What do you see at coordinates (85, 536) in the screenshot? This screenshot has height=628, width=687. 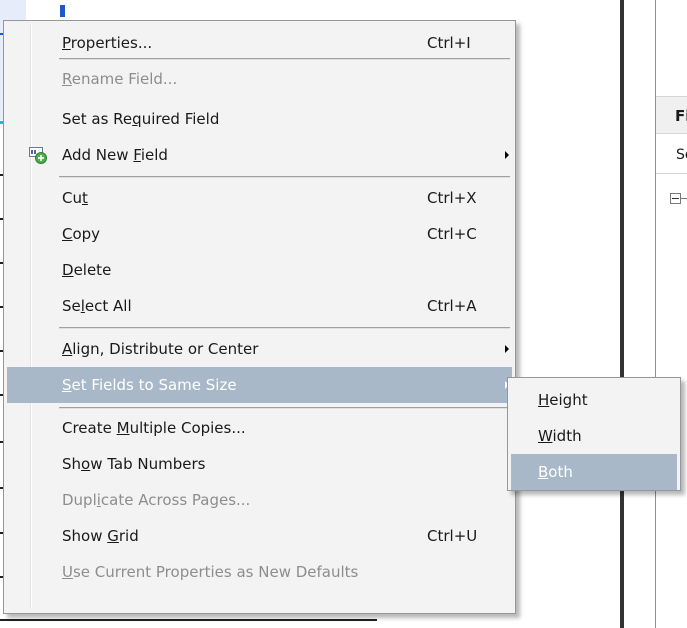 I see `label-text: Show` at bounding box center [85, 536].